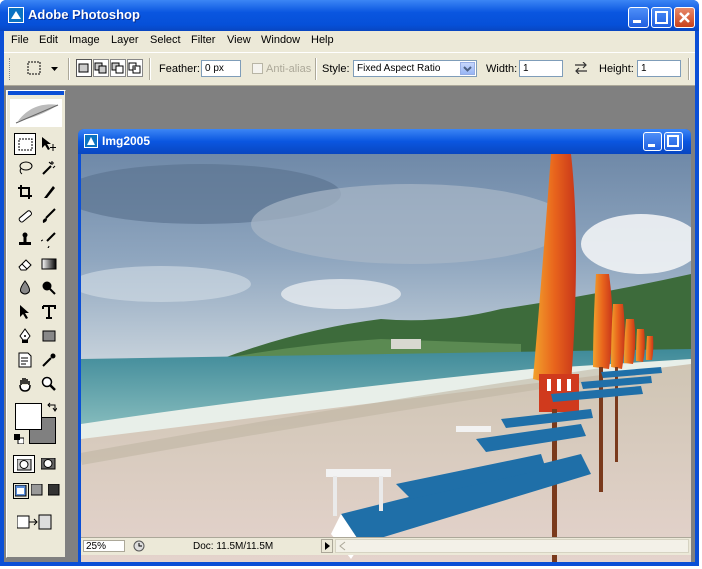 This screenshot has height=569, width=702. I want to click on tool-eyedropper, so click(49, 360).